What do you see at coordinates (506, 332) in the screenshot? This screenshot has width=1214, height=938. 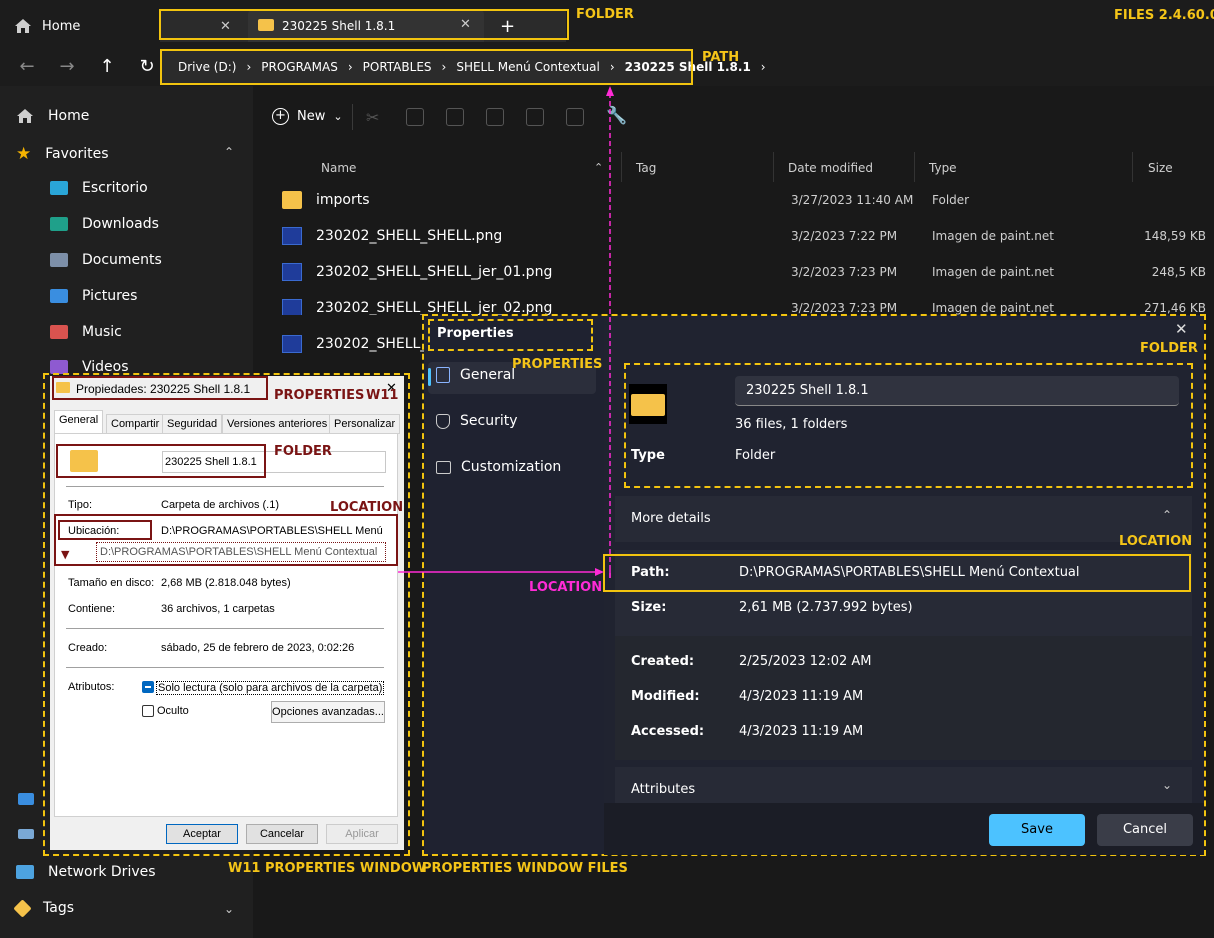 I see `annotation-arrows` at bounding box center [506, 332].